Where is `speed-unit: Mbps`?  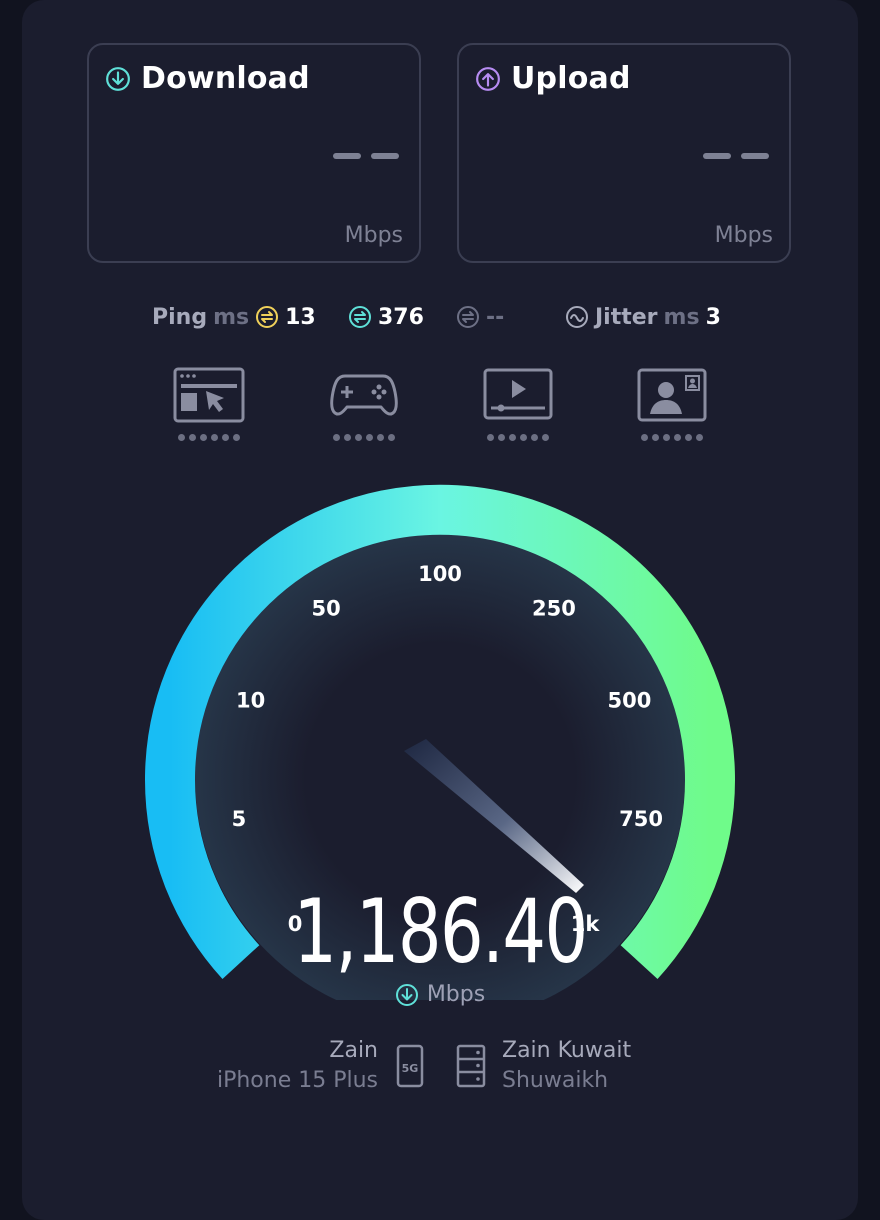
speed-unit: Mbps is located at coordinates (440, 994).